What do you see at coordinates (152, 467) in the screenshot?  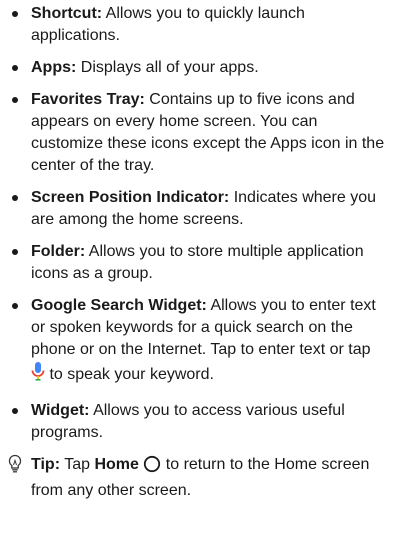 I see `home-circle-icon` at bounding box center [152, 467].